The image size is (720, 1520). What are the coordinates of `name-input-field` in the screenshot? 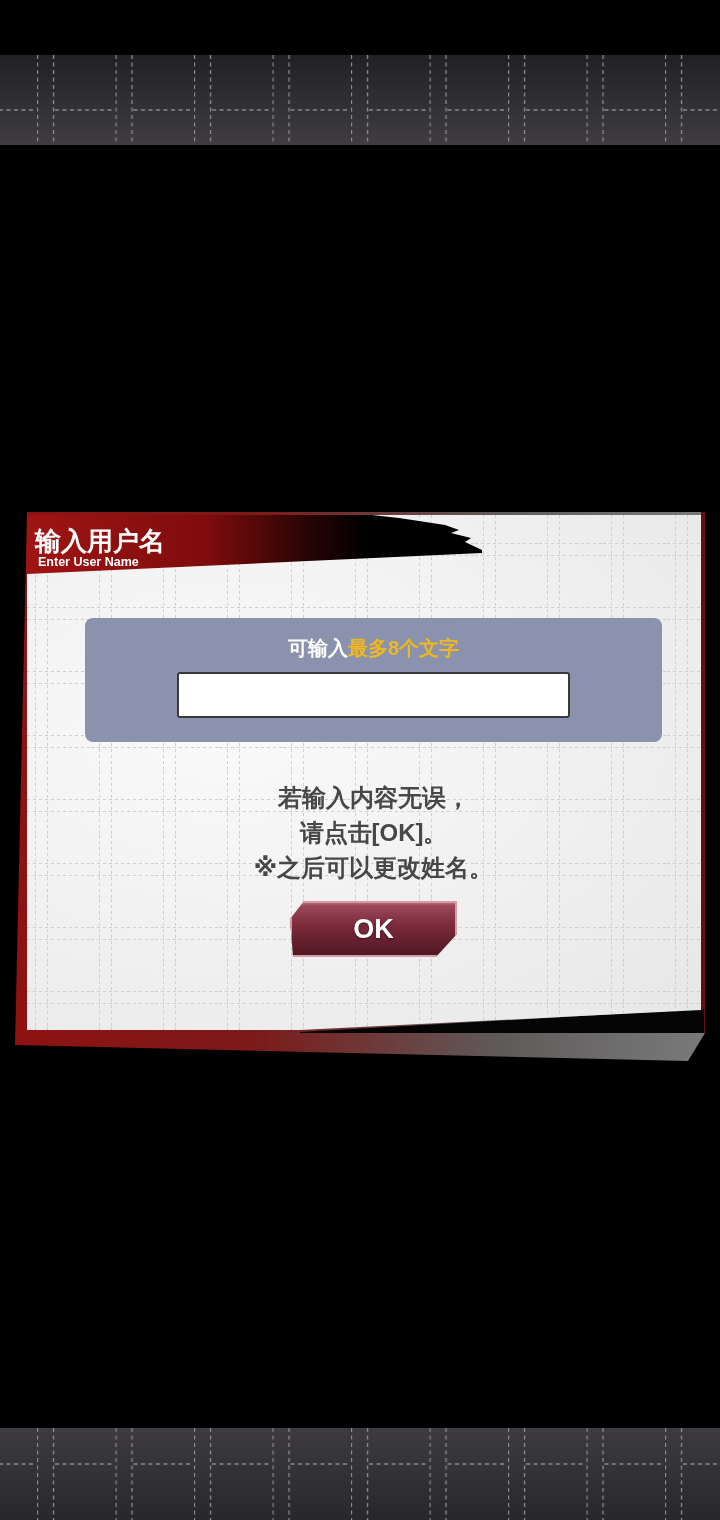 It's located at (373, 695).